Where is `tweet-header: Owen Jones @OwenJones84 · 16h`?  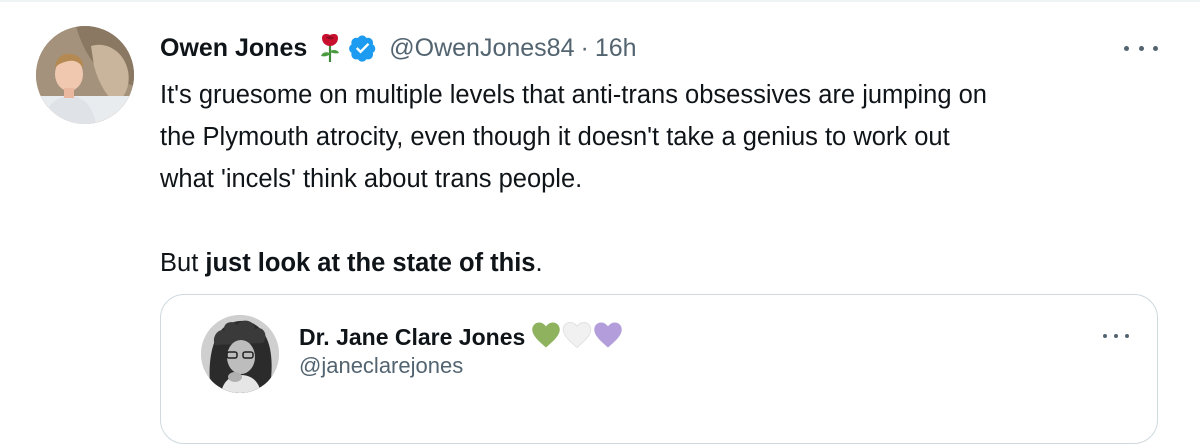
tweet-header: Owen Jones @OwenJones84 · 16h is located at coordinates (398, 48).